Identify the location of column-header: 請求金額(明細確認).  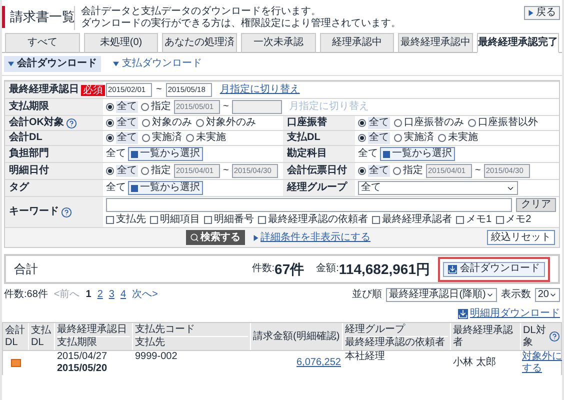
(296, 336).